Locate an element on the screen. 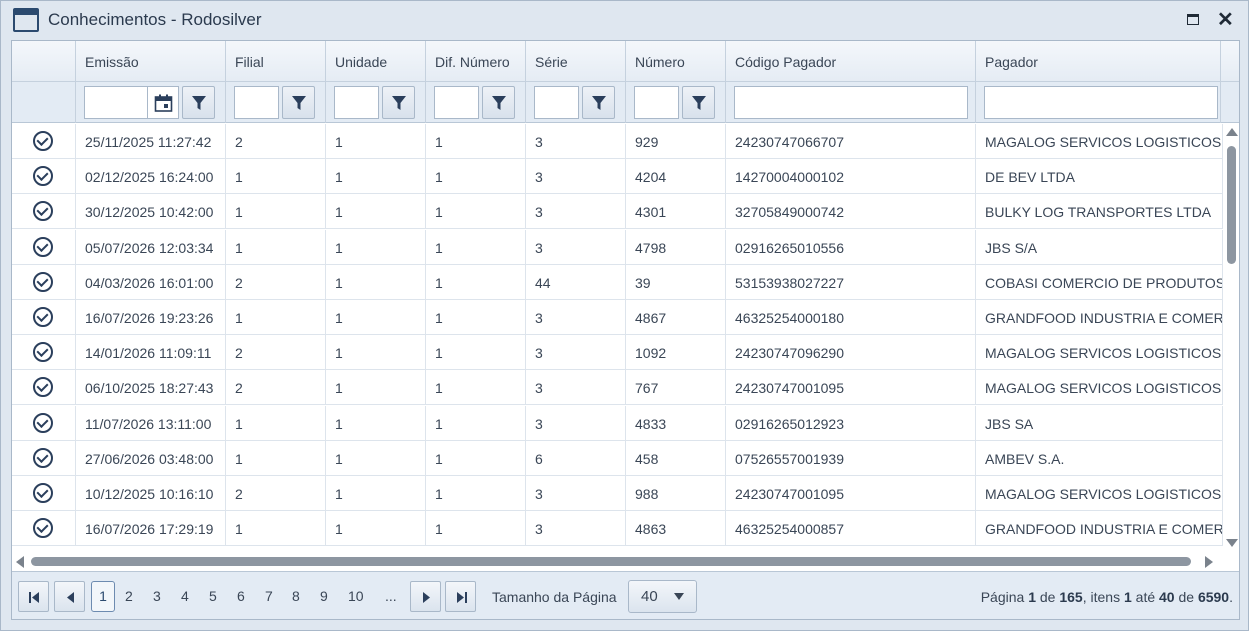  scroll-right-icon is located at coordinates (1209, 562).